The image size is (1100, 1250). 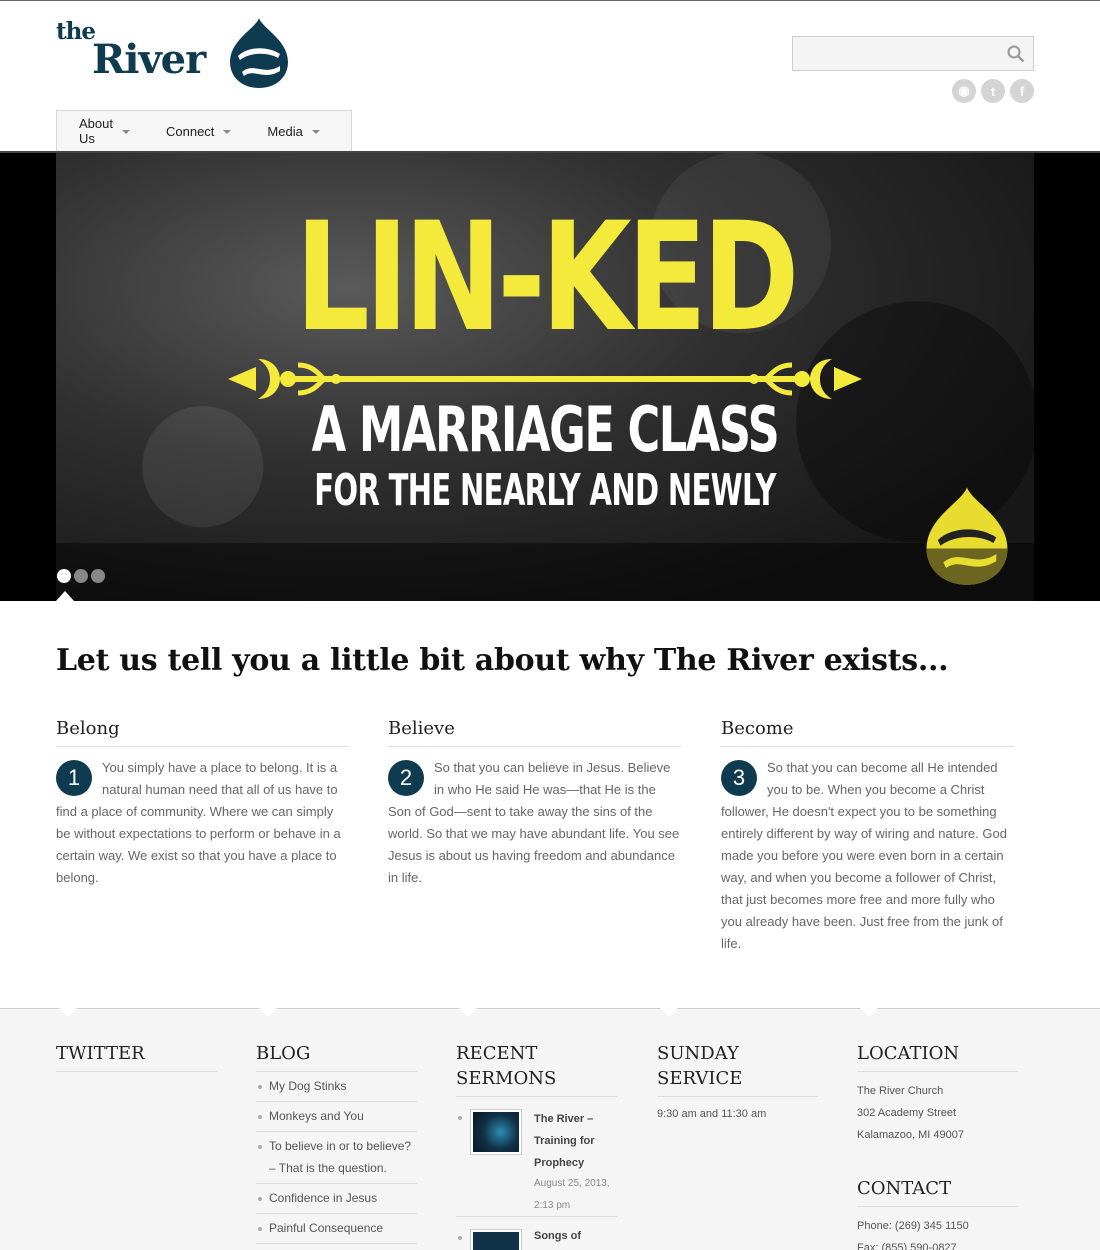 What do you see at coordinates (406, 778) in the screenshot?
I see `number-badge: 2` at bounding box center [406, 778].